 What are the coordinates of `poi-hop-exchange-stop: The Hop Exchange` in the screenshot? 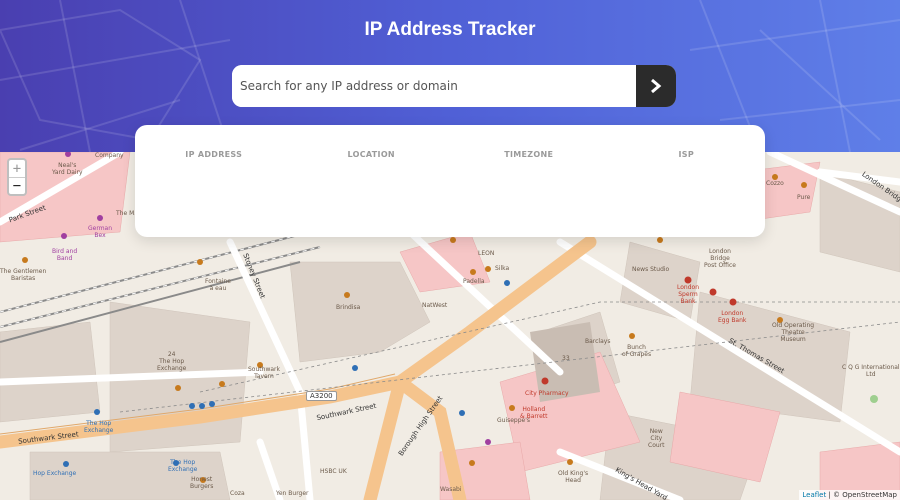 It's located at (183, 466).